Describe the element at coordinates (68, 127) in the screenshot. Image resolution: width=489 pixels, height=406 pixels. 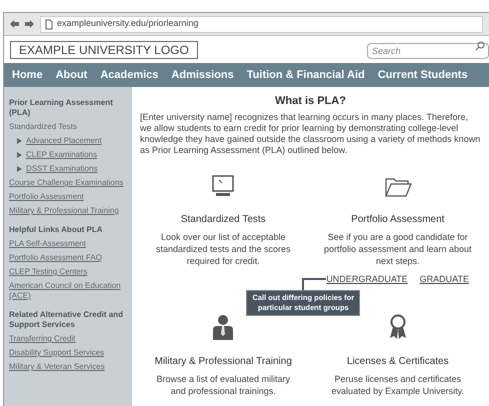
I see `sidebar-link: Standardized Tests` at that location.